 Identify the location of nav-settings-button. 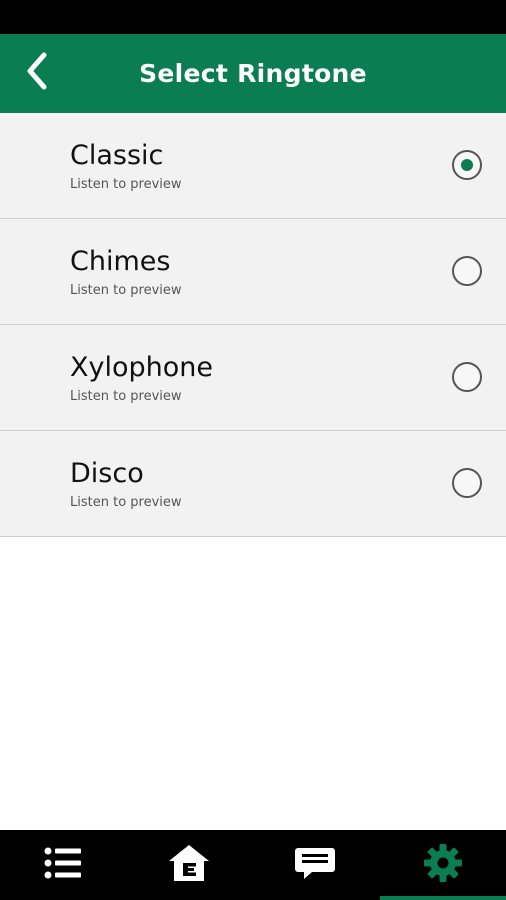
(443, 865).